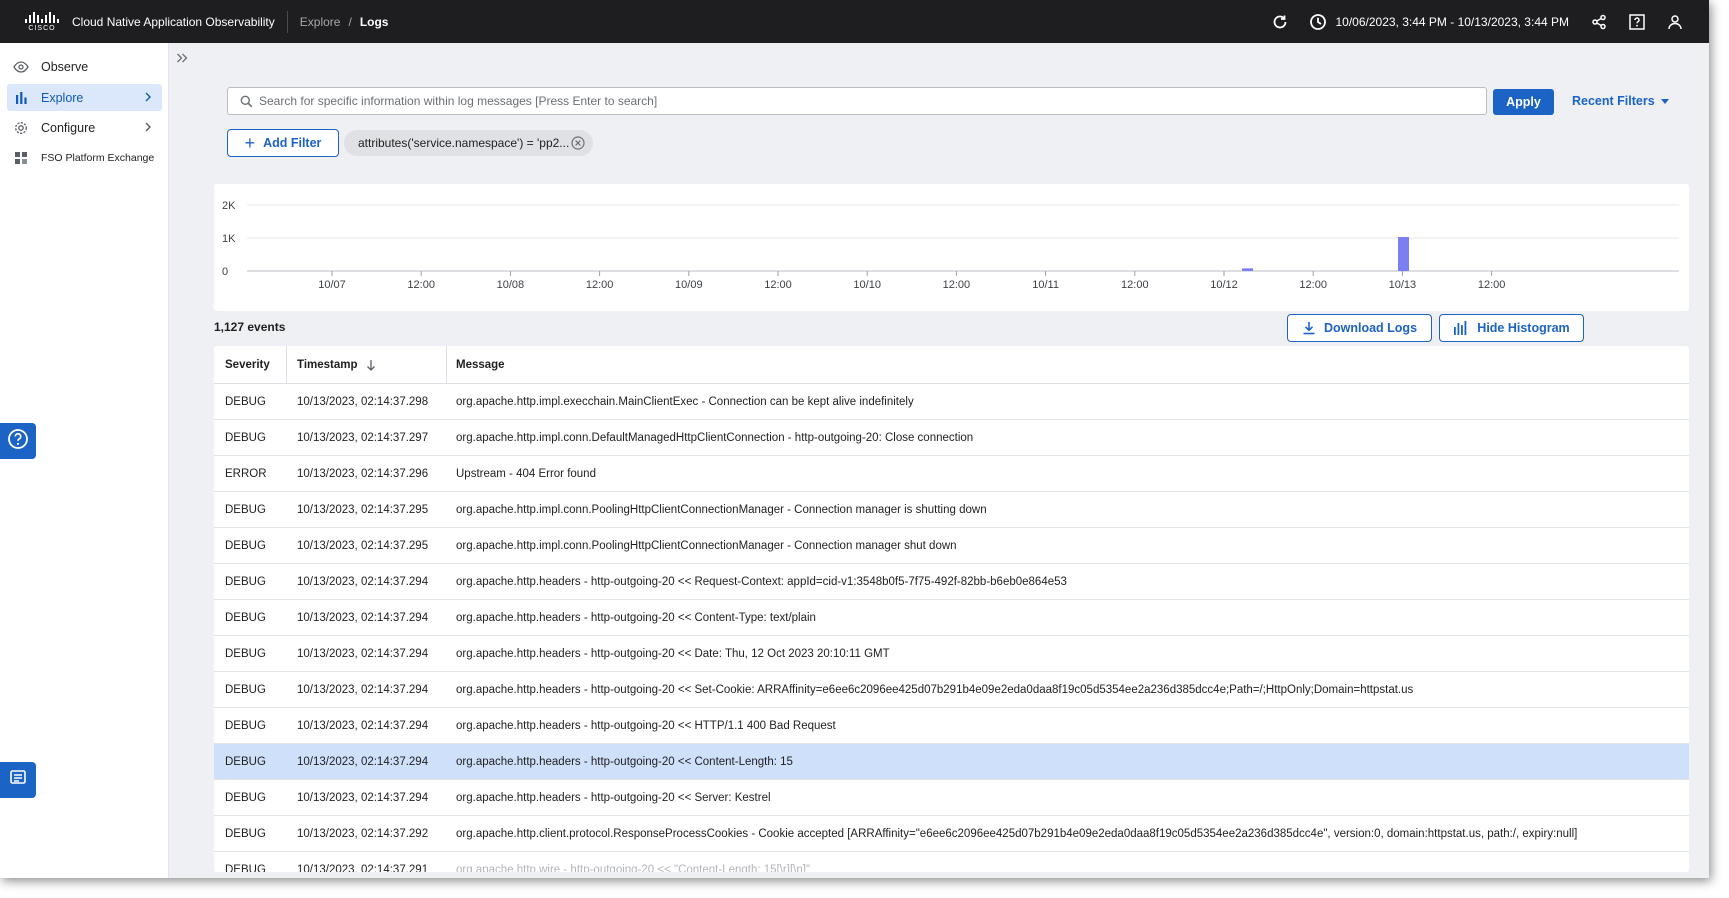 Image resolution: width=1729 pixels, height=898 pixels. I want to click on question-circle-icon, so click(18, 441).